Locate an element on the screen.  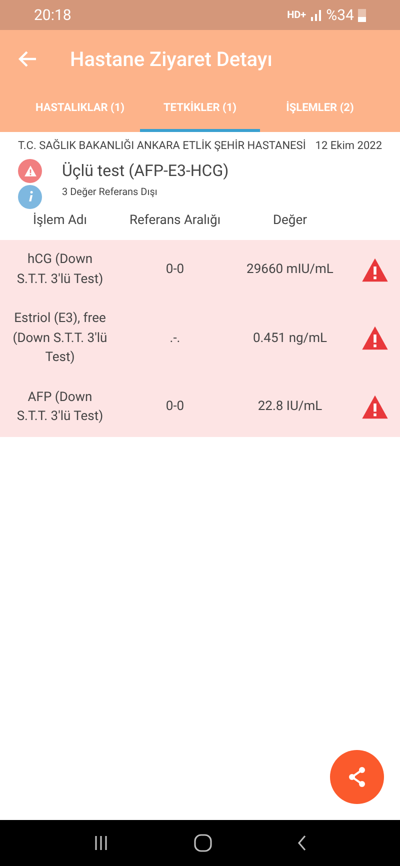
table-cell-text: Estriol (E3), free (Down S.T.T. 3'lü Test) is located at coordinates (60, 338).